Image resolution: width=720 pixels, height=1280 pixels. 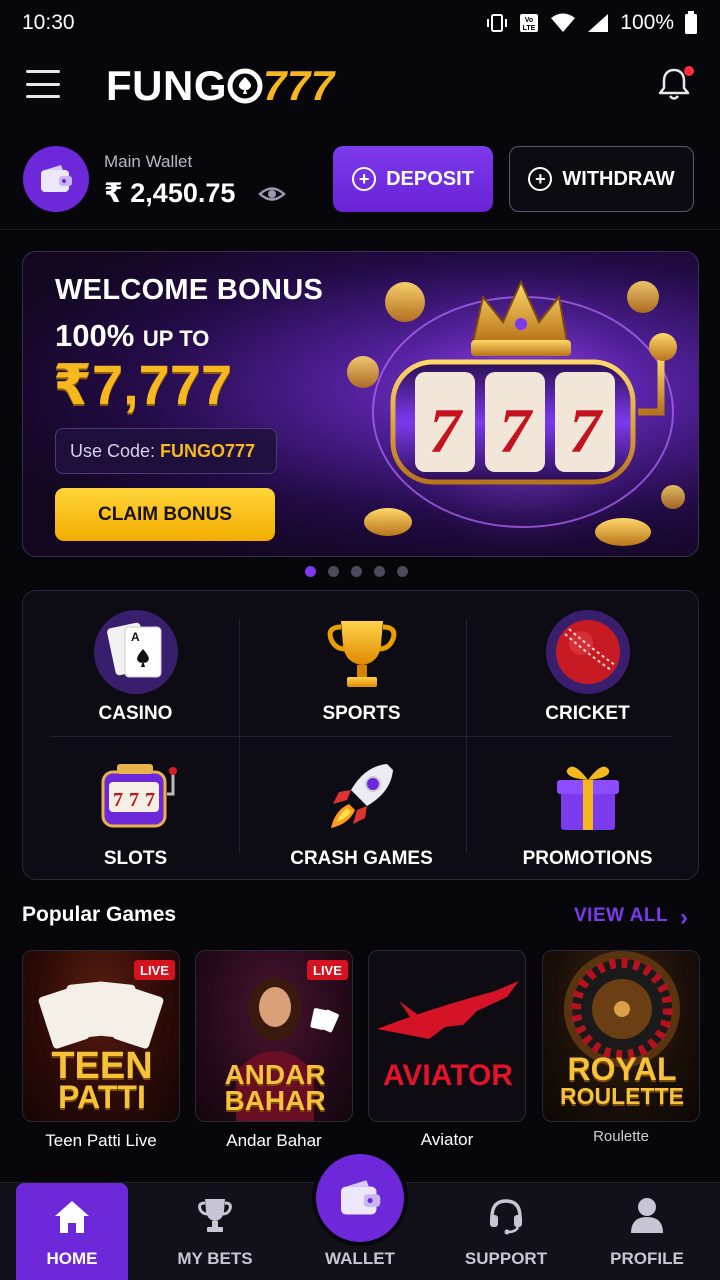 I want to click on banner-pagination, so click(x=356, y=571).